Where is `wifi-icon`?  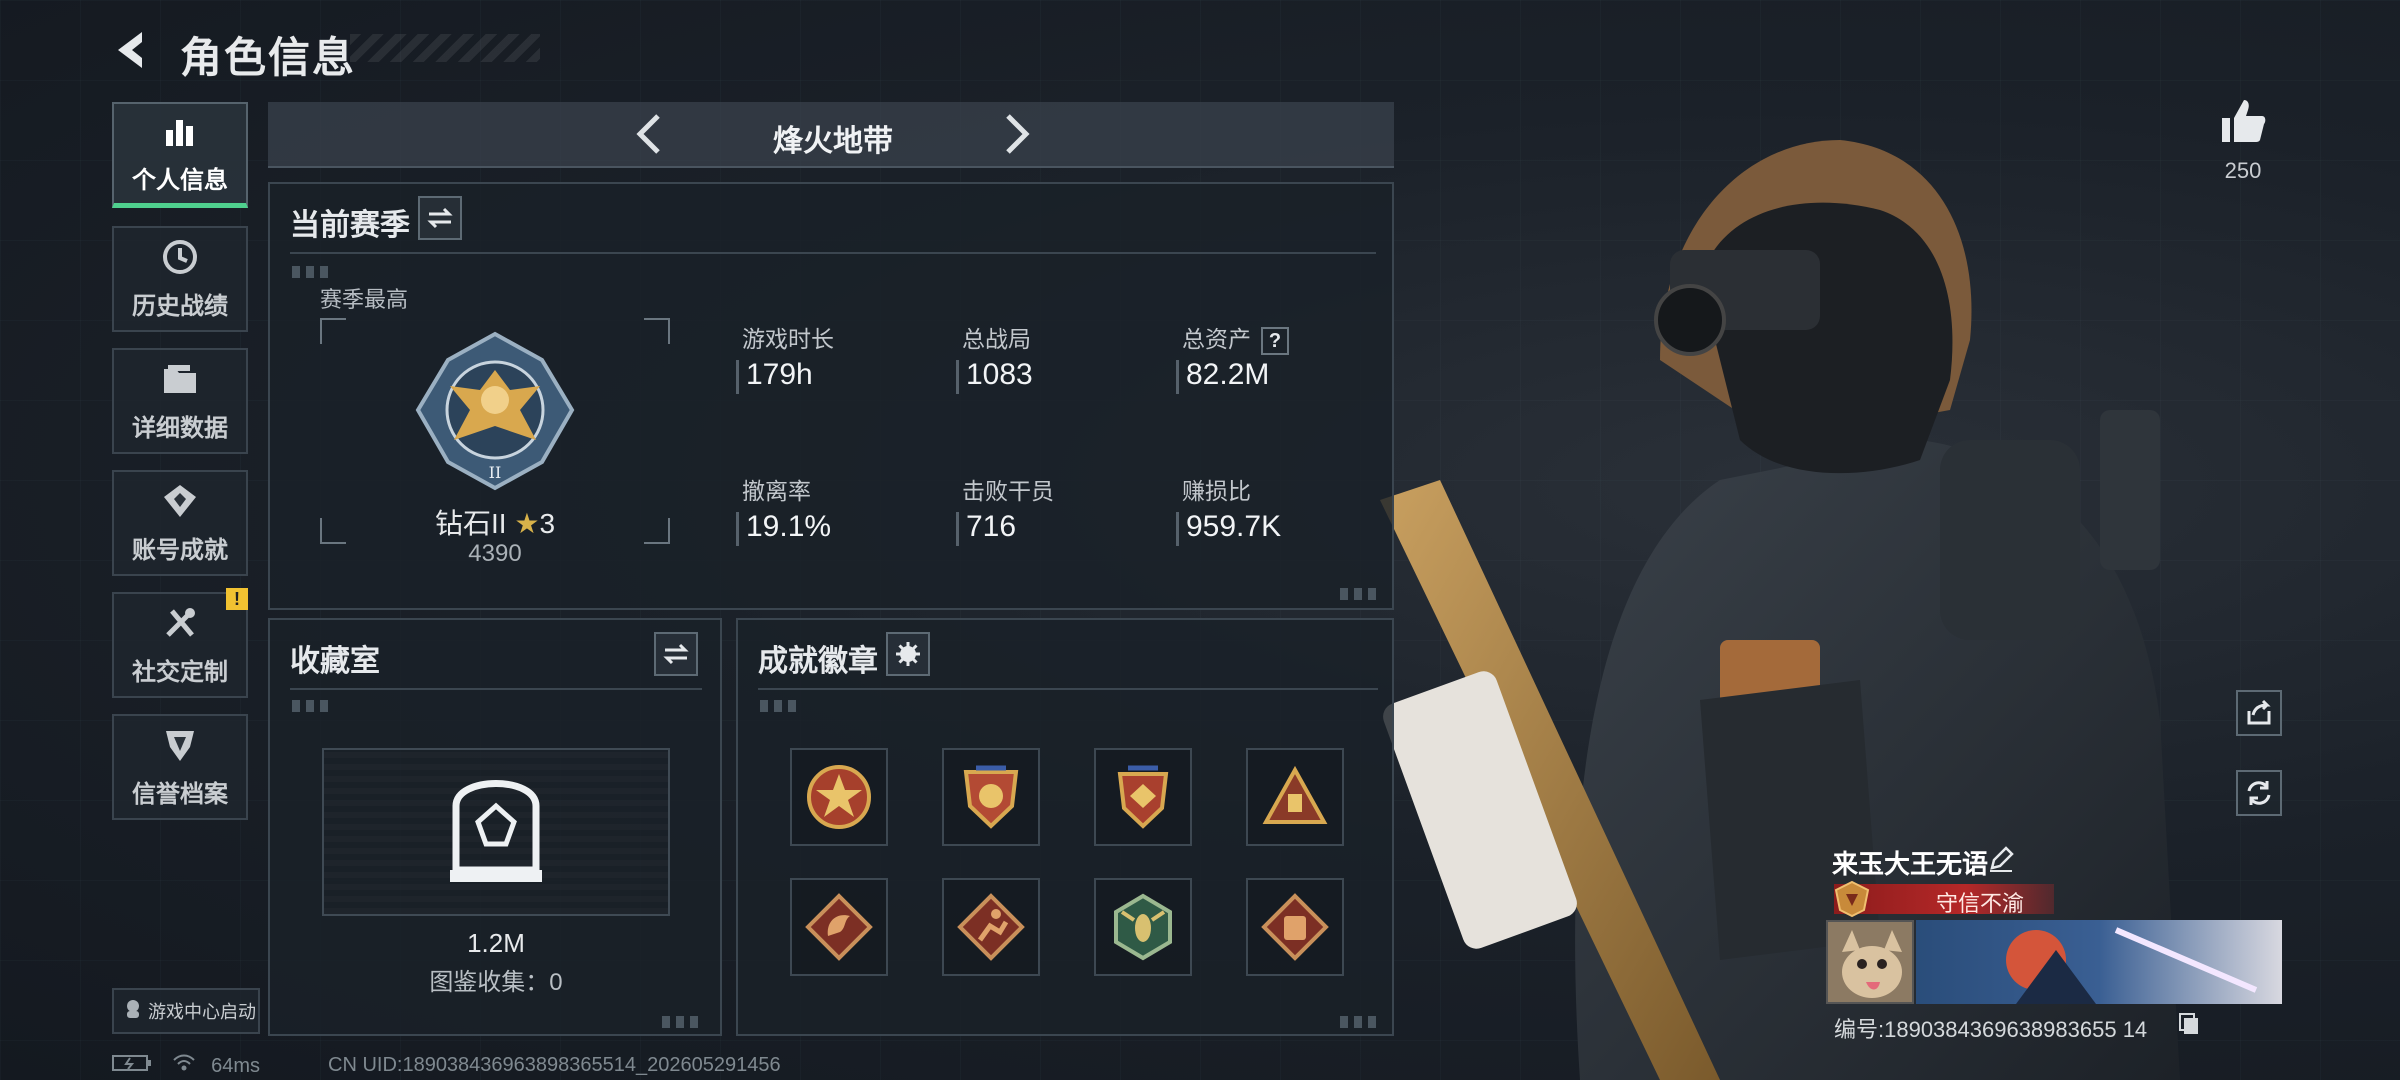 wifi-icon is located at coordinates (187, 1065).